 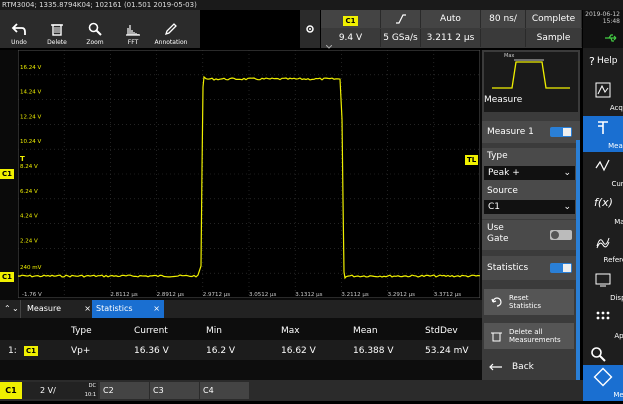 What do you see at coordinates (365, 331) in the screenshot?
I see `col-mean: Mean` at bounding box center [365, 331].